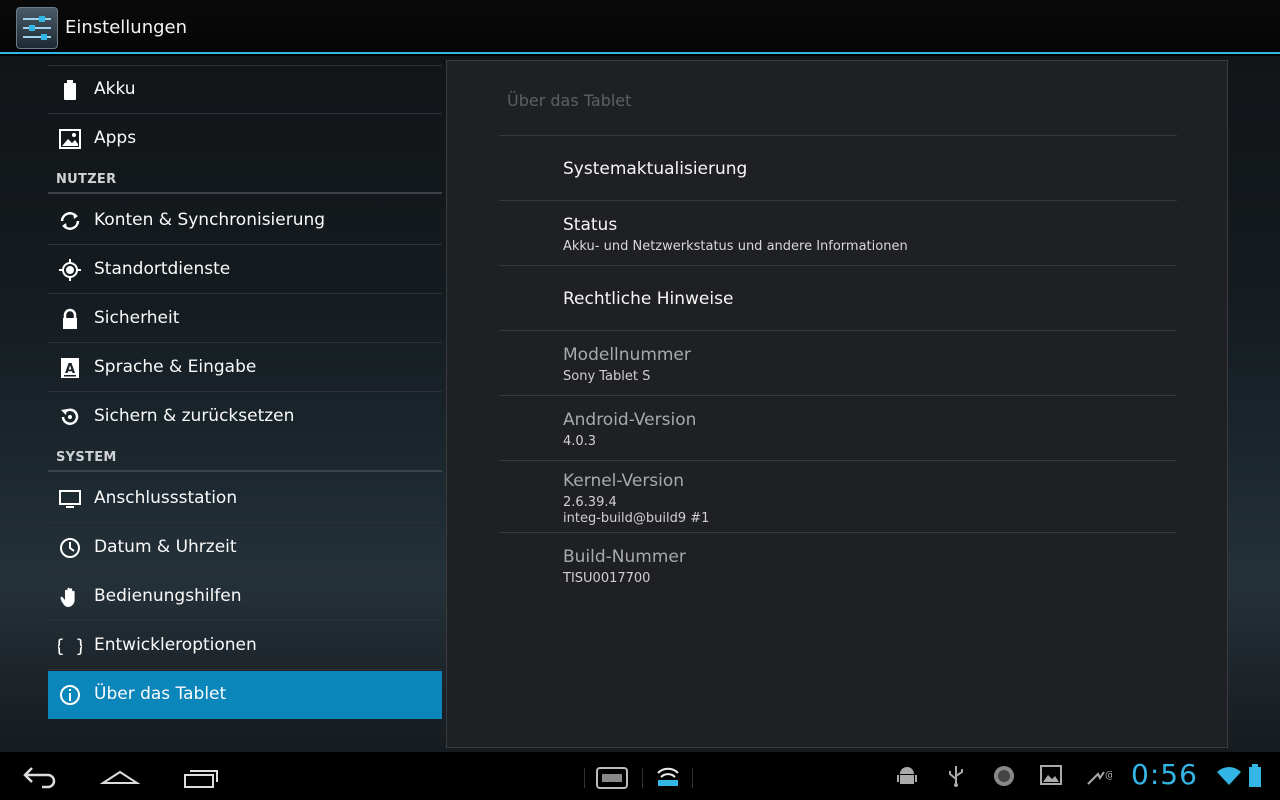  Describe the element at coordinates (160, 694) in the screenshot. I see `sidebar-item-label: Über das Tablet` at that location.